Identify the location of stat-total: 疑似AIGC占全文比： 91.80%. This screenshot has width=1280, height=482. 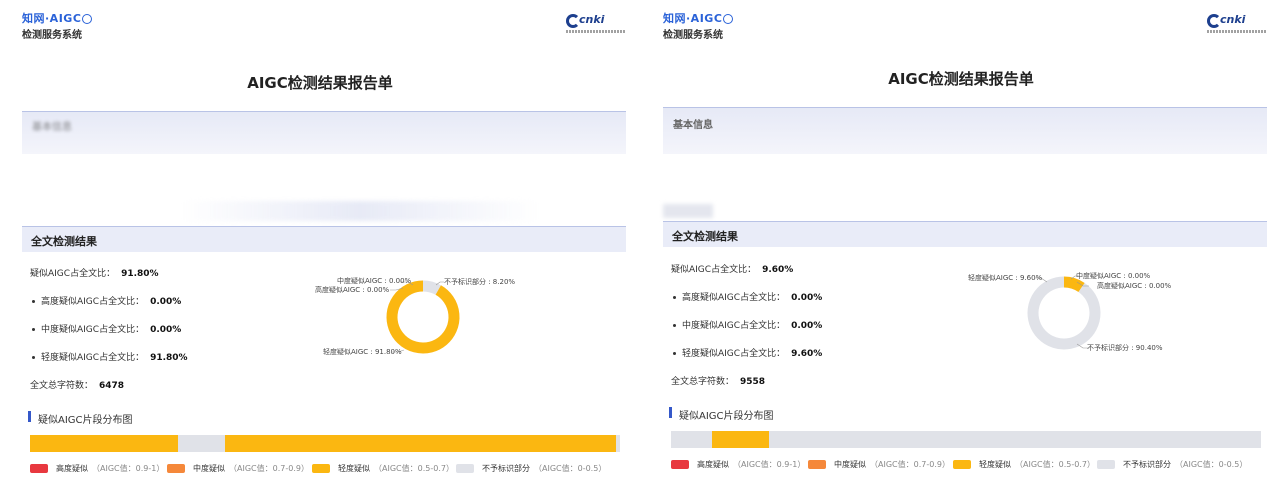
(94, 274).